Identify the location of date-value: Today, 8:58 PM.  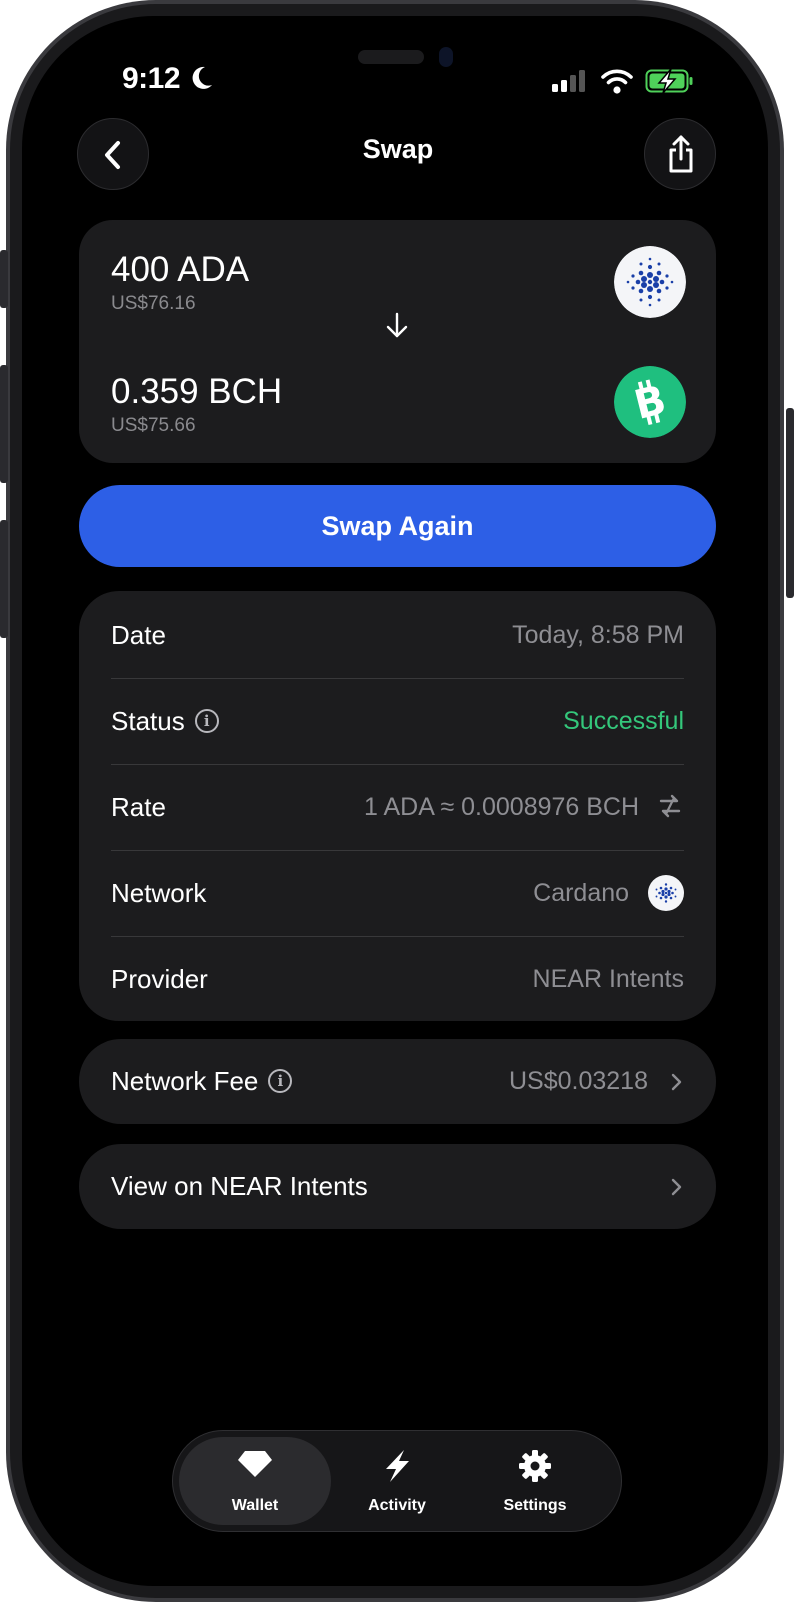
(598, 635).